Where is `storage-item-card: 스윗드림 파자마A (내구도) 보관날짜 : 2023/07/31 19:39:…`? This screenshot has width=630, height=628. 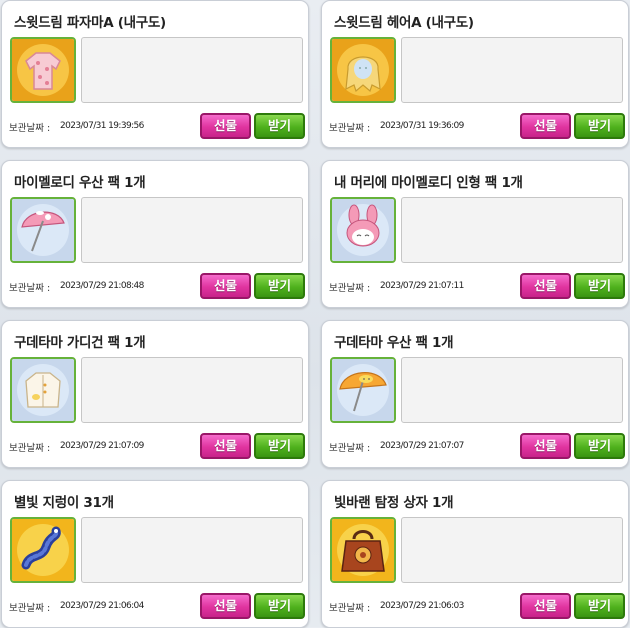 storage-item-card: 스윗드림 파자마A (내구도) 보관날짜 : 2023/07/31 19:39:… is located at coordinates (155, 74).